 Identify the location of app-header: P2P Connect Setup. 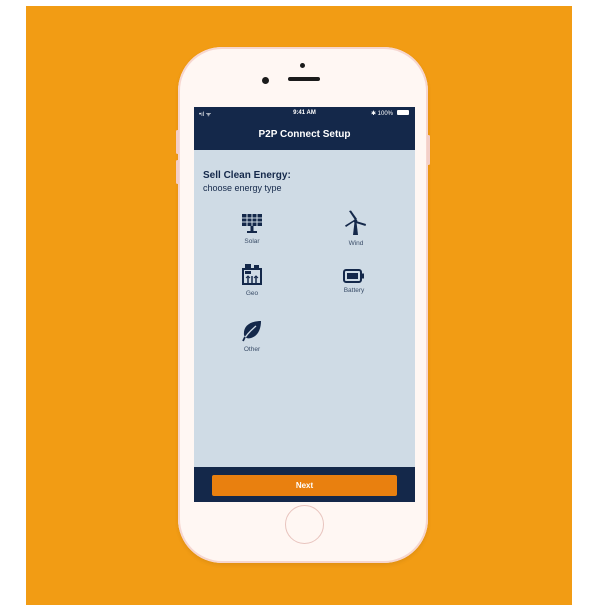
(304, 135).